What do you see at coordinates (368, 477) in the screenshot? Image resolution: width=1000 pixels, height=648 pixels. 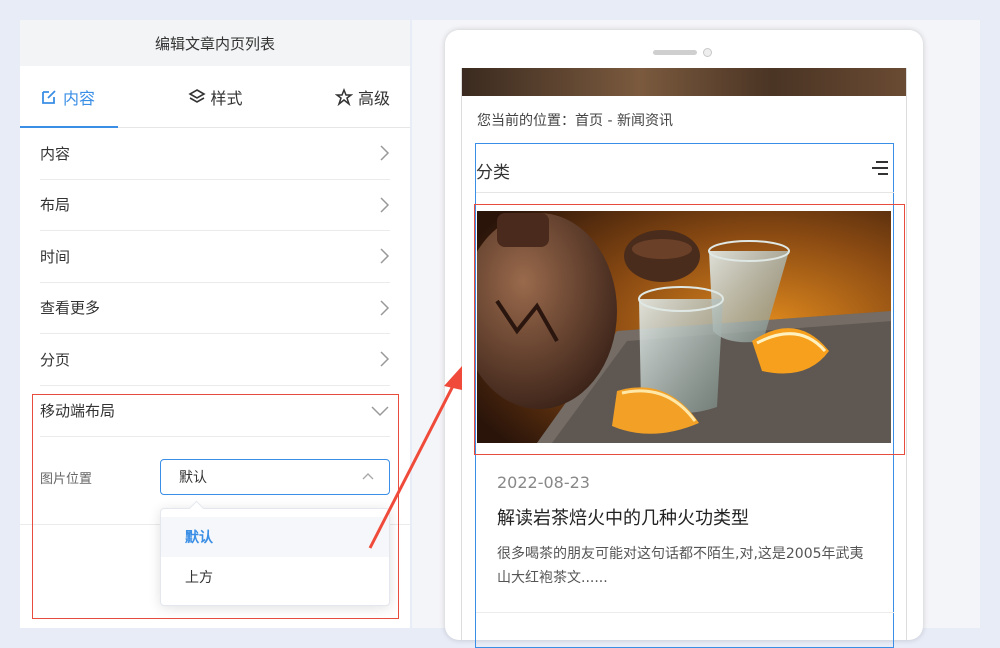 I see `chevron-up-icon` at bounding box center [368, 477].